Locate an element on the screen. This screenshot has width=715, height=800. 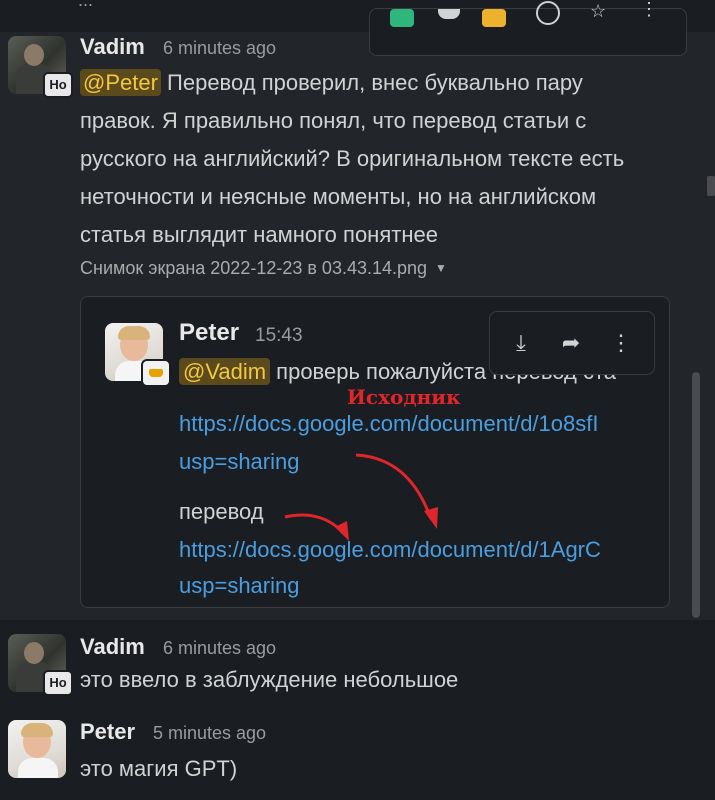
reaction-raised-hands-icon is located at coordinates (494, 18).